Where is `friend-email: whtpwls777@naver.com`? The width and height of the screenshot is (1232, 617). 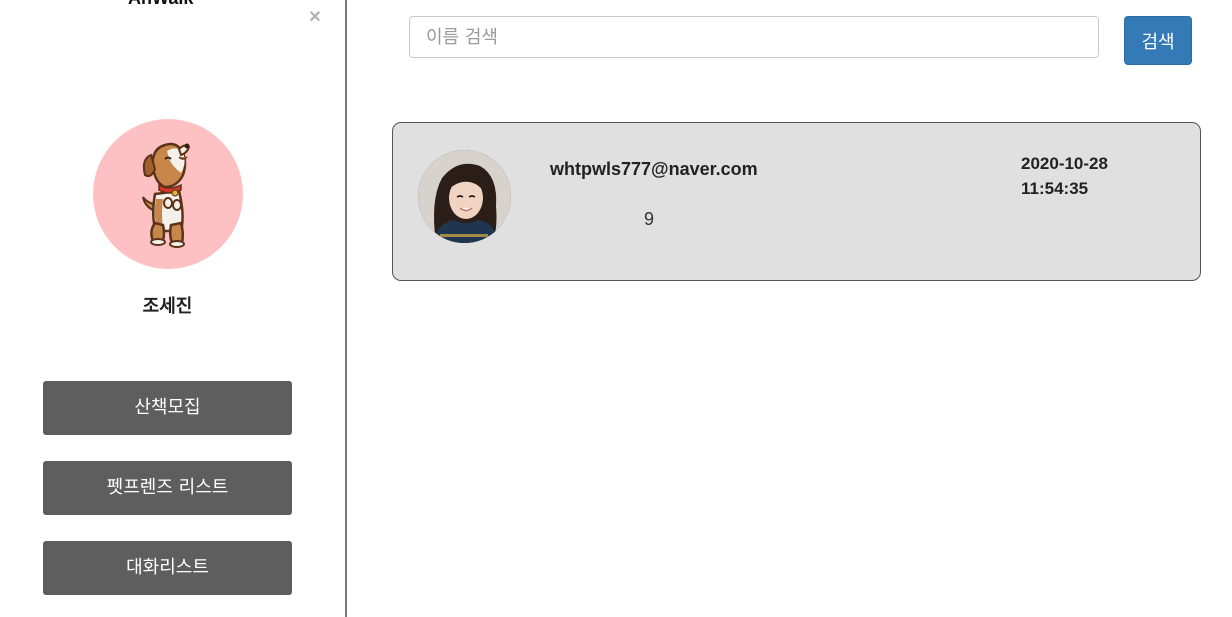
friend-email: whtpwls777@naver.com is located at coordinates (654, 169).